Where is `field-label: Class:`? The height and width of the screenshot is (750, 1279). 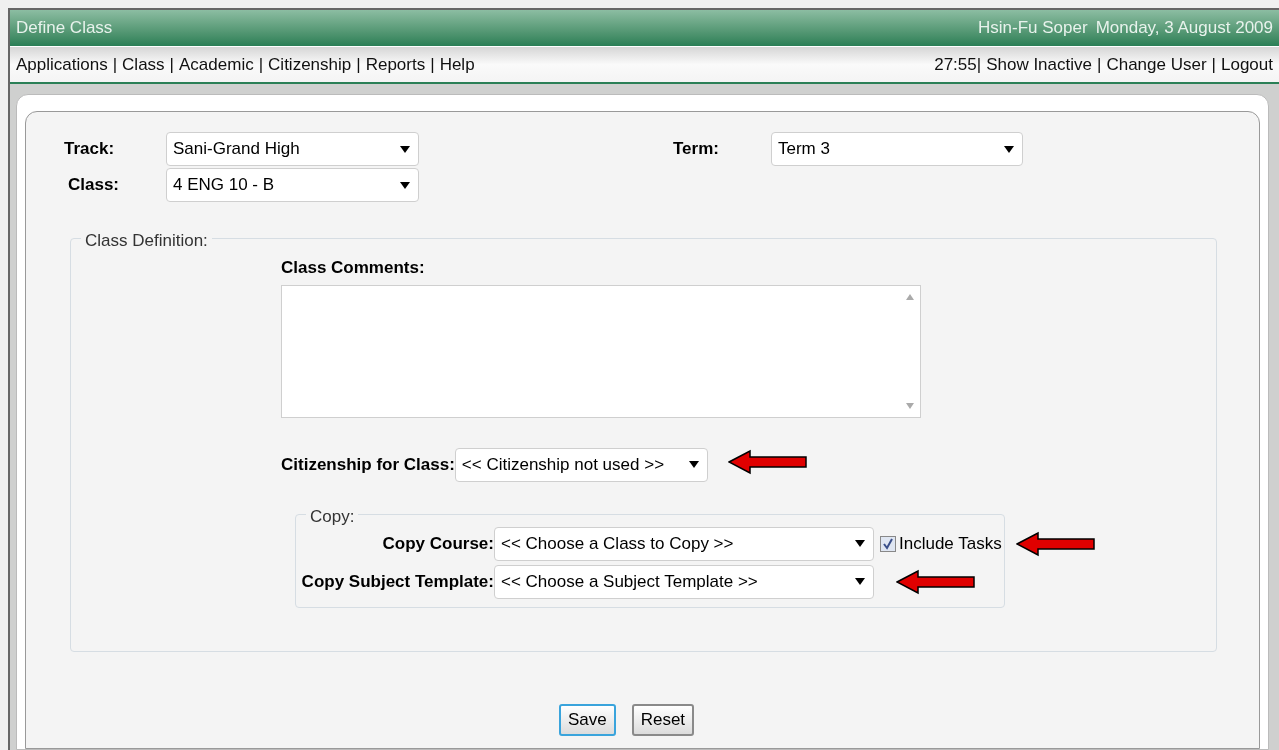
field-label: Class: is located at coordinates (94, 185).